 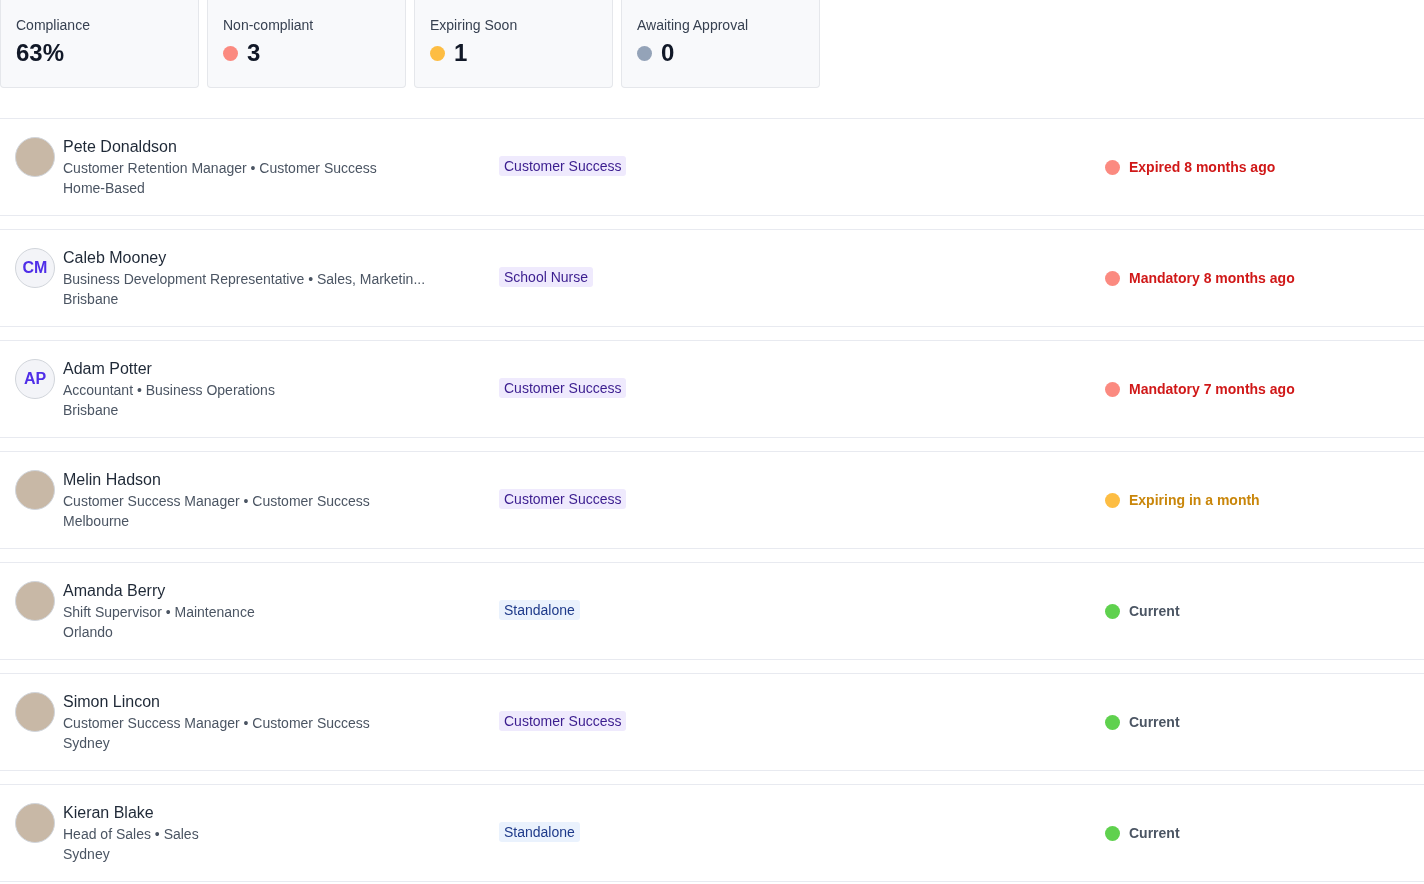 What do you see at coordinates (668, 53) in the screenshot?
I see `card-value: 0` at bounding box center [668, 53].